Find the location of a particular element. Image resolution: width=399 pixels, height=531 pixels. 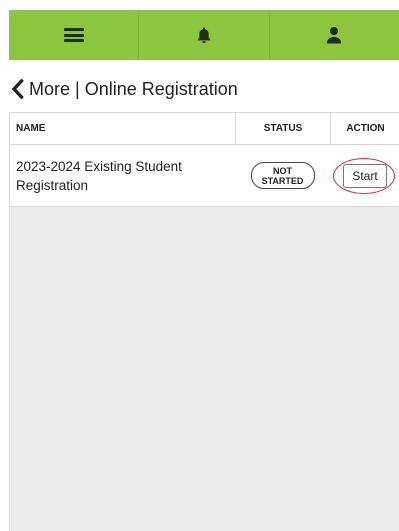

column-header-action: ACTION is located at coordinates (364, 128).